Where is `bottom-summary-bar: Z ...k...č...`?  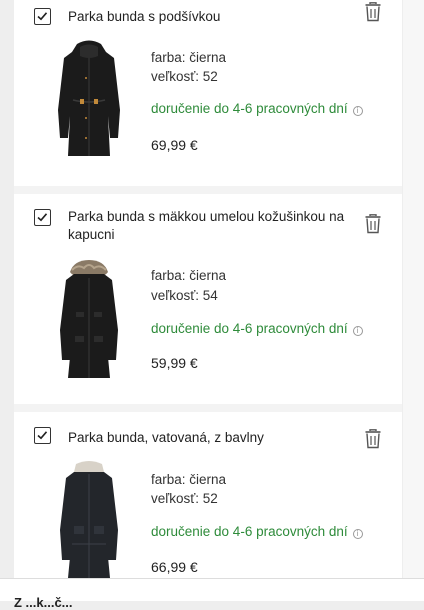
bottom-summary-bar: Z ...k...č... is located at coordinates (212, 594).